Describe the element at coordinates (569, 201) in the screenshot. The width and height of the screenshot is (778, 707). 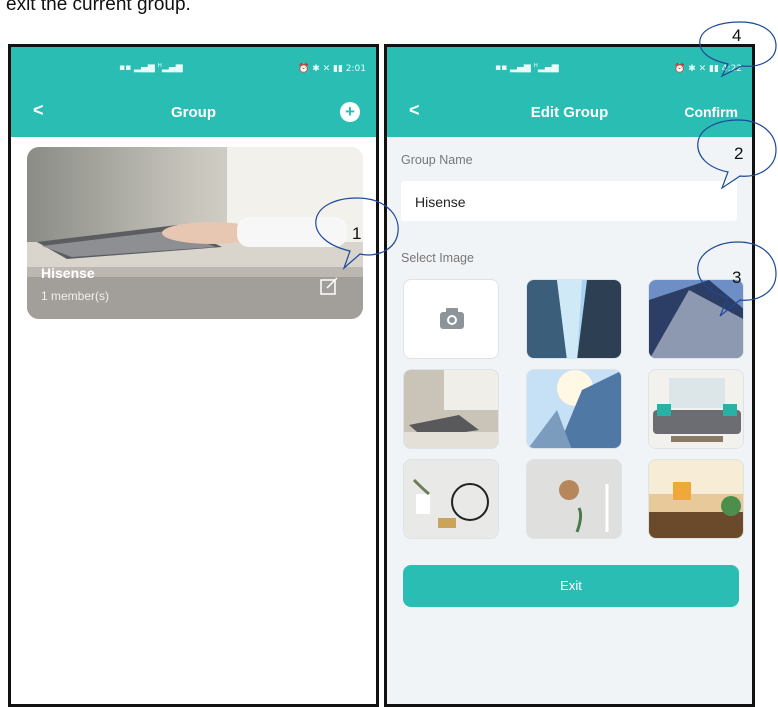
I see `group-name-input: Hisense` at that location.